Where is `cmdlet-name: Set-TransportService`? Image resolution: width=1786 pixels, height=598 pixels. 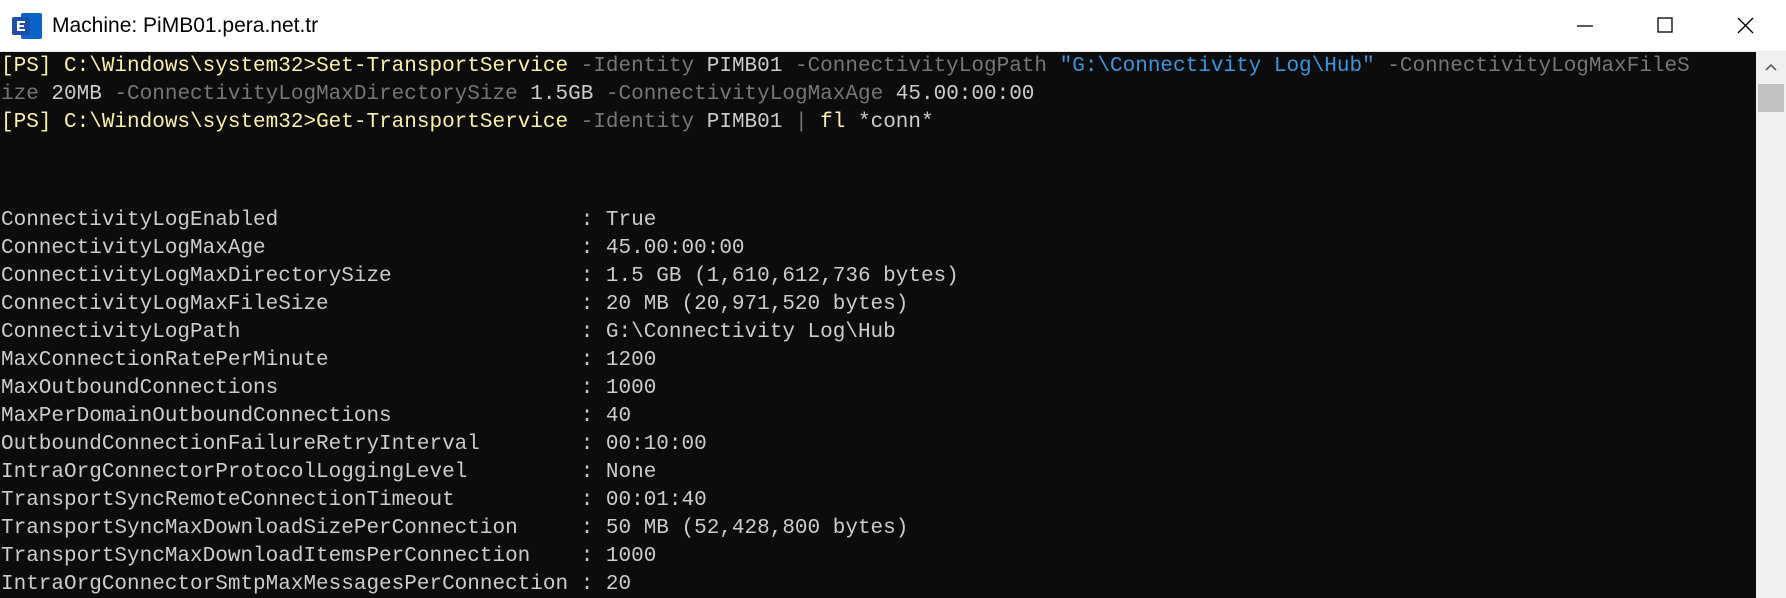
cmdlet-name: Set-TransportService is located at coordinates (442, 66).